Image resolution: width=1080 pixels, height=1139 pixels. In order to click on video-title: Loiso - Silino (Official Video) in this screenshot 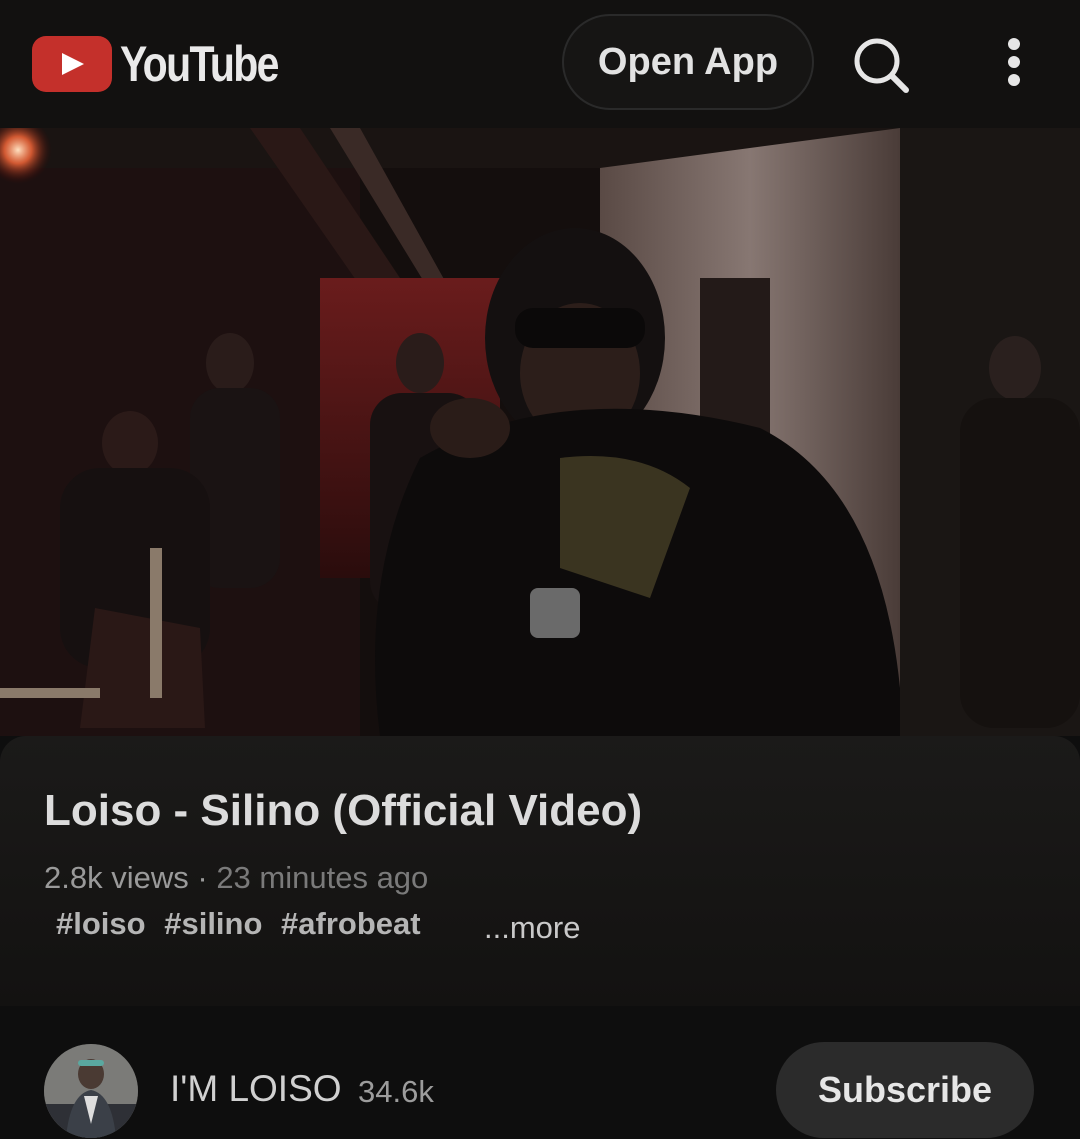, I will do `click(343, 810)`.